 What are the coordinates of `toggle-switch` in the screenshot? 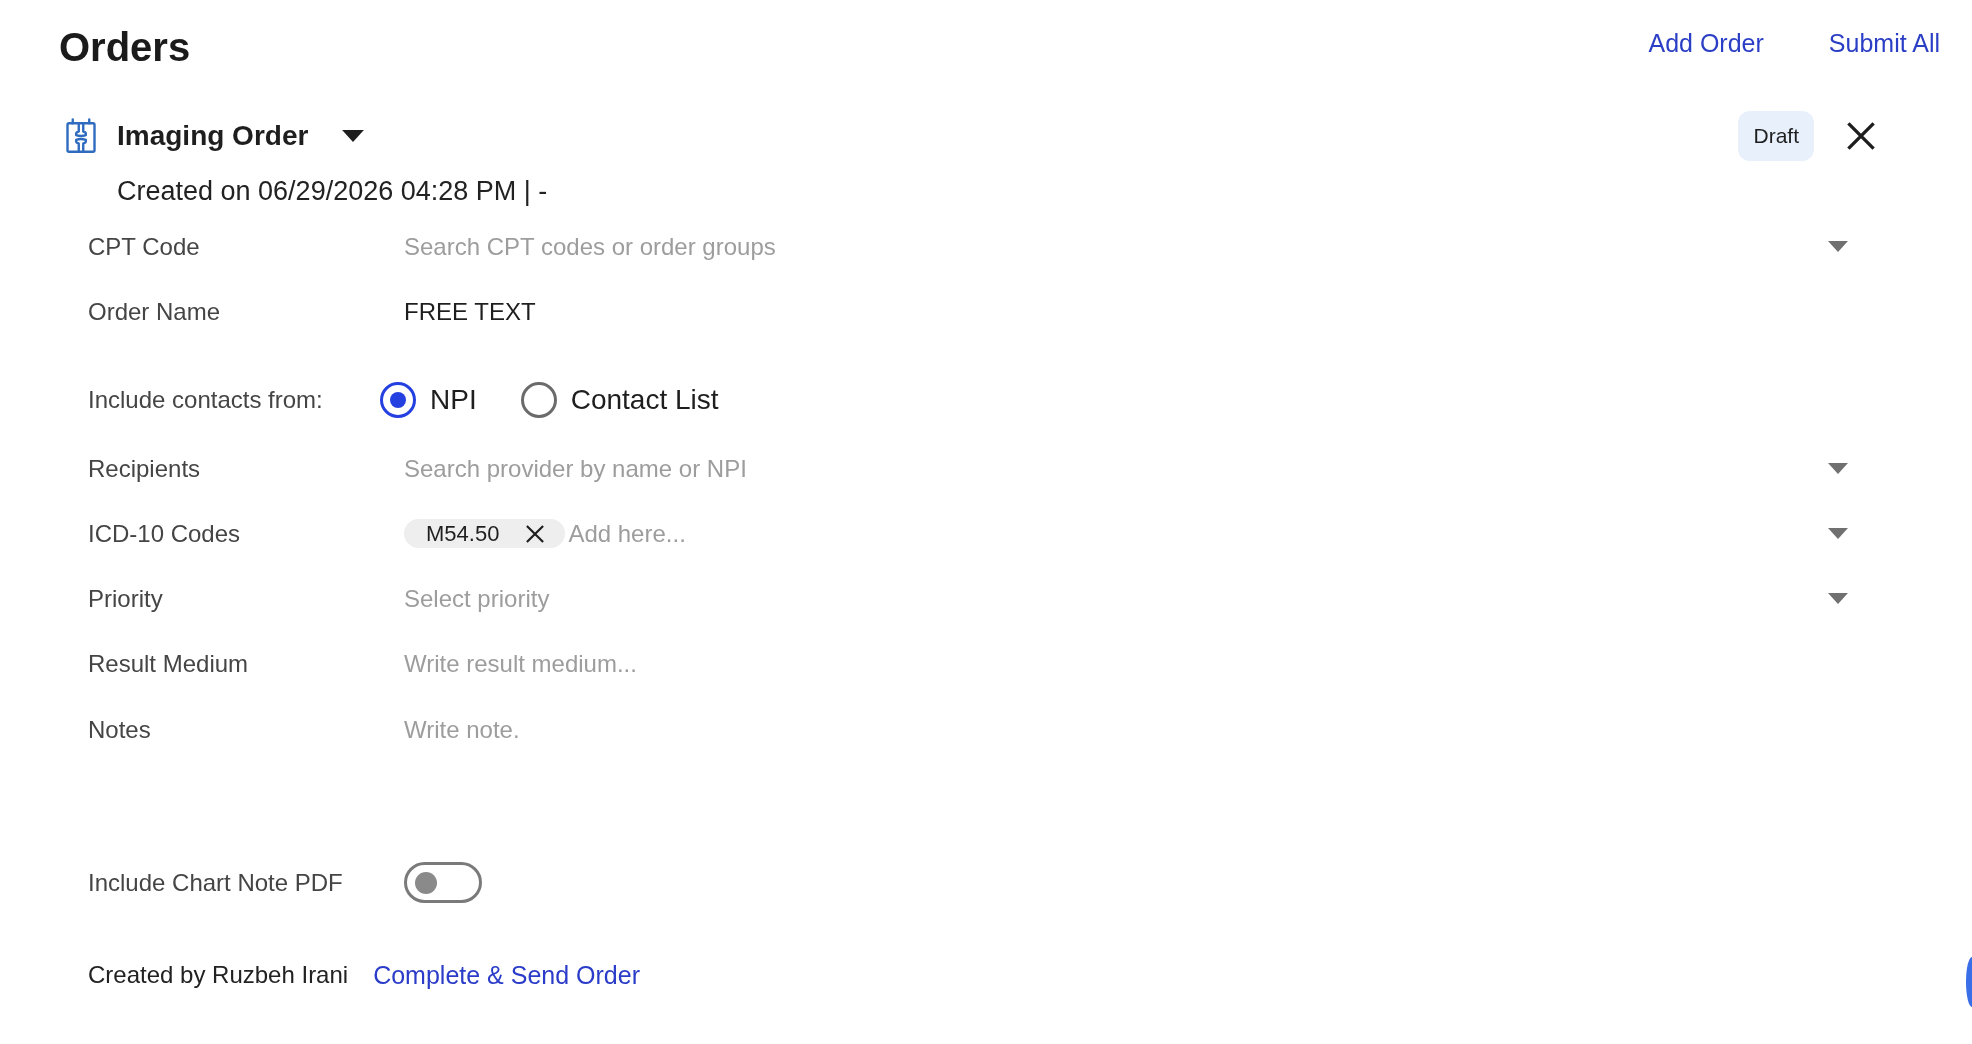 It's located at (443, 882).